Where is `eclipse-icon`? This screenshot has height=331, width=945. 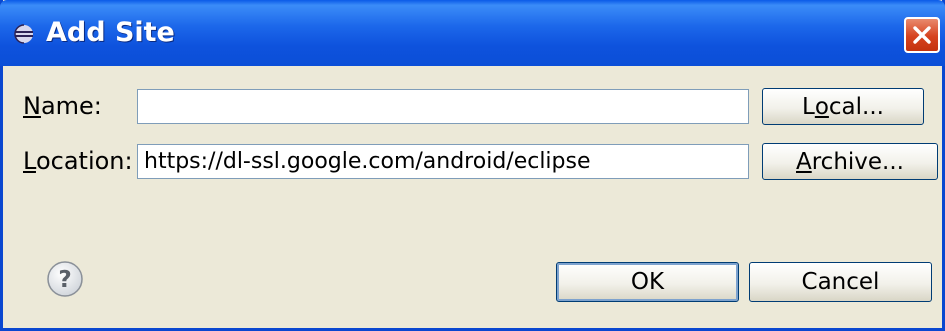 eclipse-icon is located at coordinates (23, 34).